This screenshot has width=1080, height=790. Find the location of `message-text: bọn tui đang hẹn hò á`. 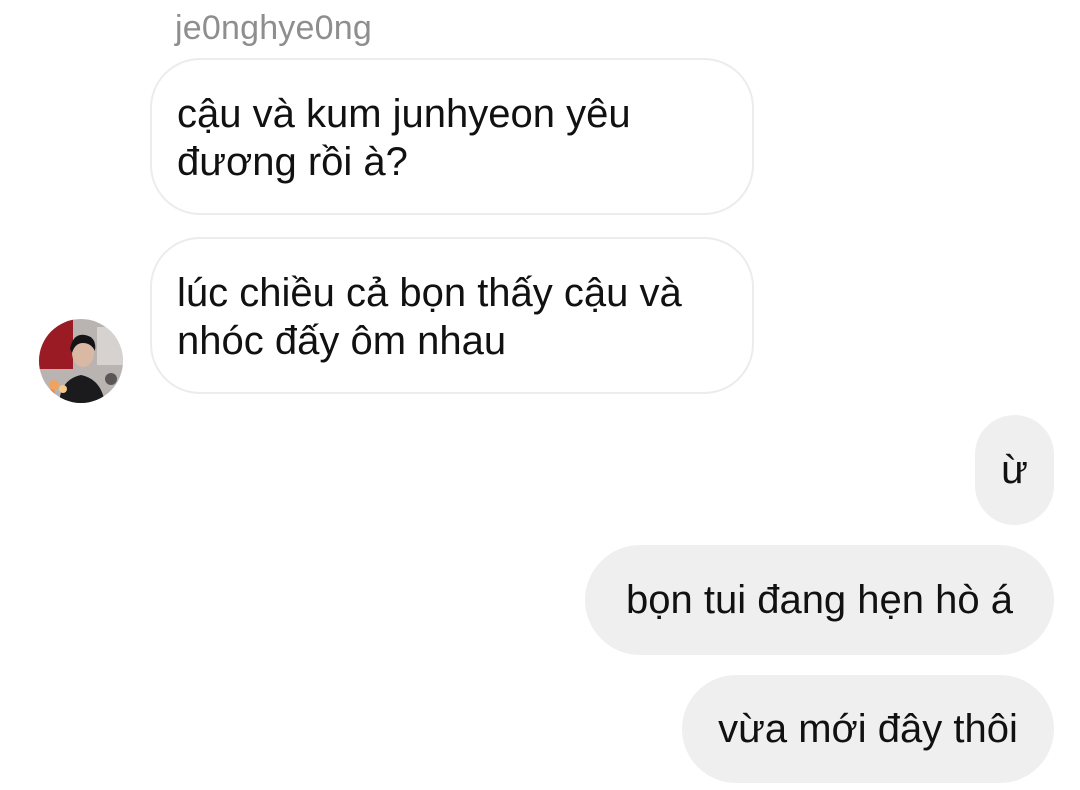

message-text: bọn tui đang hẹn hò á is located at coordinates (819, 600).